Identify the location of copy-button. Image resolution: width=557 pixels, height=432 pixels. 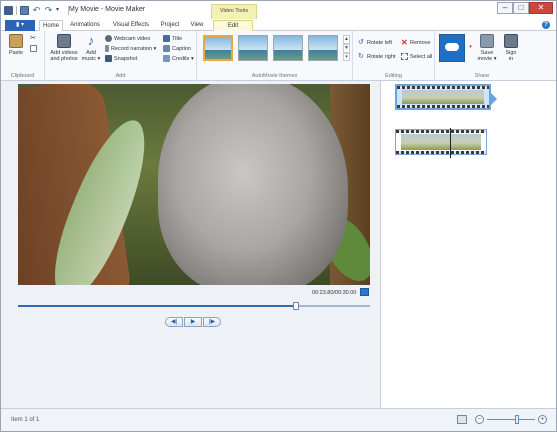
(33, 48).